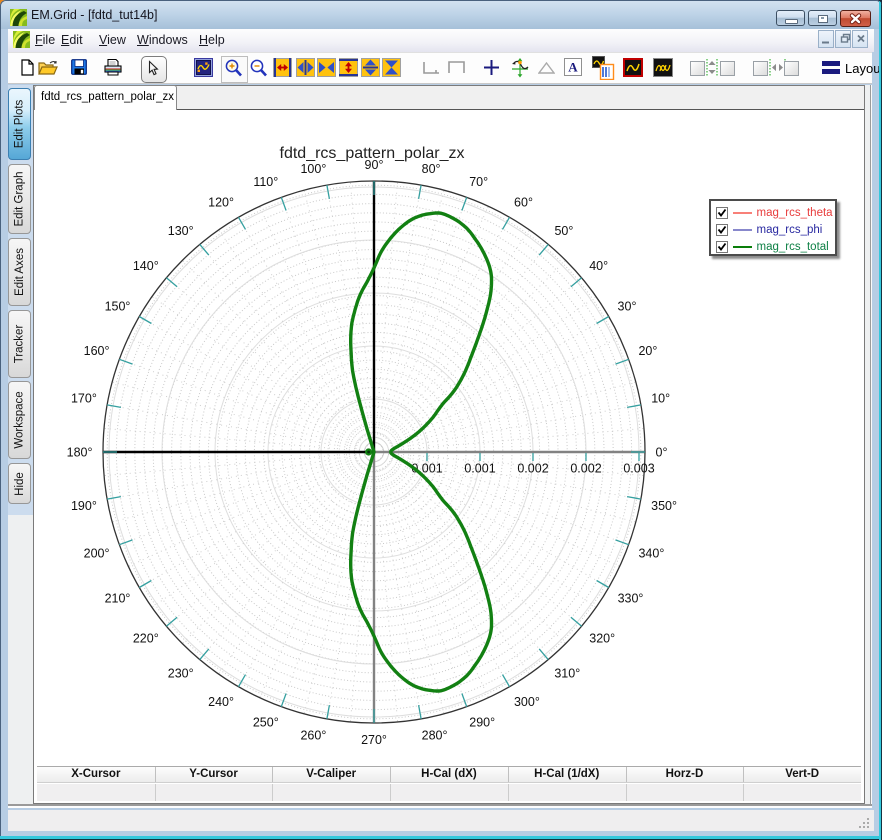  What do you see at coordinates (374, 740) in the screenshot?
I see `svg-text: 270°` at bounding box center [374, 740].